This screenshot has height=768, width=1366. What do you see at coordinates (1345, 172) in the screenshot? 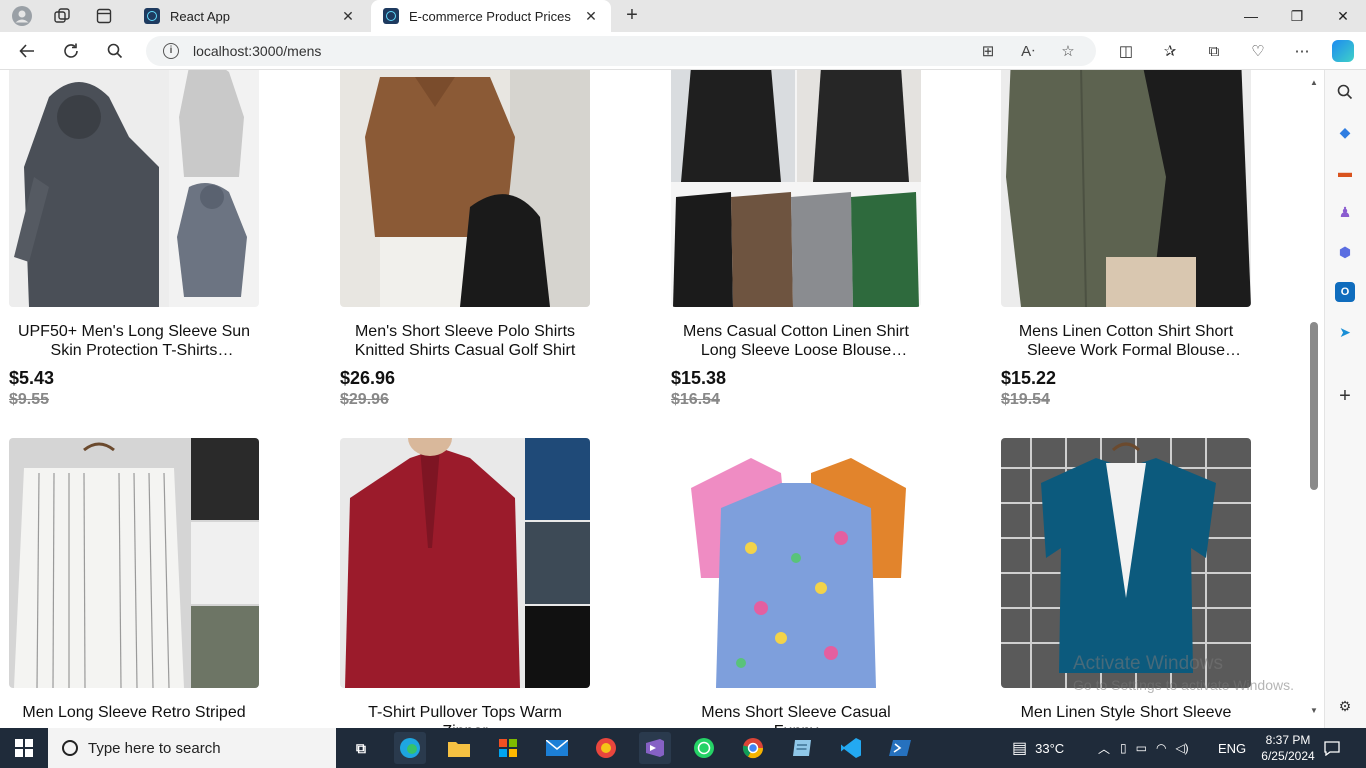
I see `tools-icon: ▬` at bounding box center [1345, 172].